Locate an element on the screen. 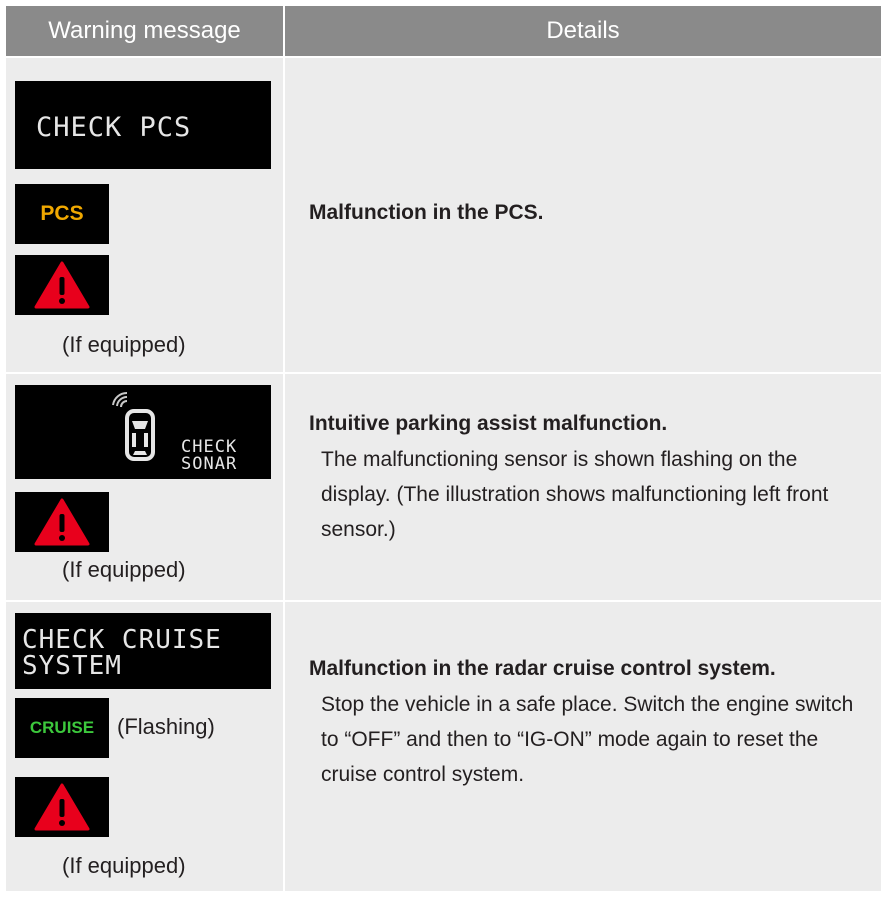 The width and height of the screenshot is (887, 901). lcd-line-1: CHECK CRUISE is located at coordinates (122, 640).